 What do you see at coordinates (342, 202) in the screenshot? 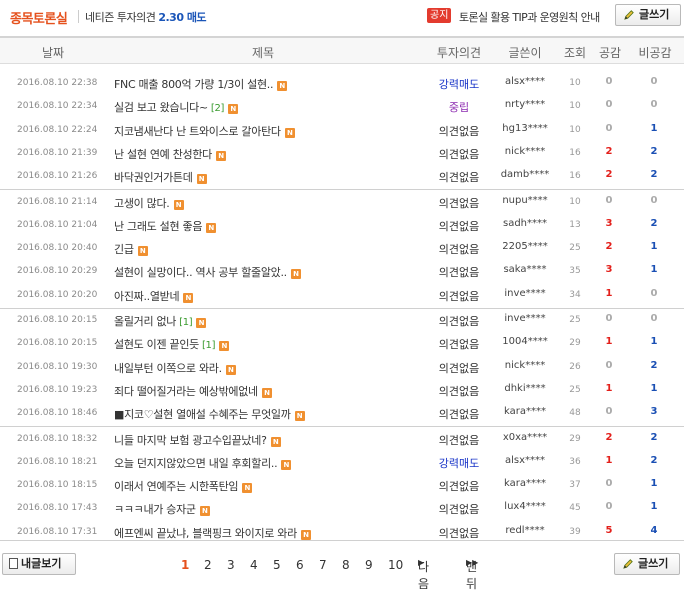
I see `table-row: 2016.08.10 21:14 고생이 많다. N 의견없음 nupu**** 10 0 0` at bounding box center [342, 202].